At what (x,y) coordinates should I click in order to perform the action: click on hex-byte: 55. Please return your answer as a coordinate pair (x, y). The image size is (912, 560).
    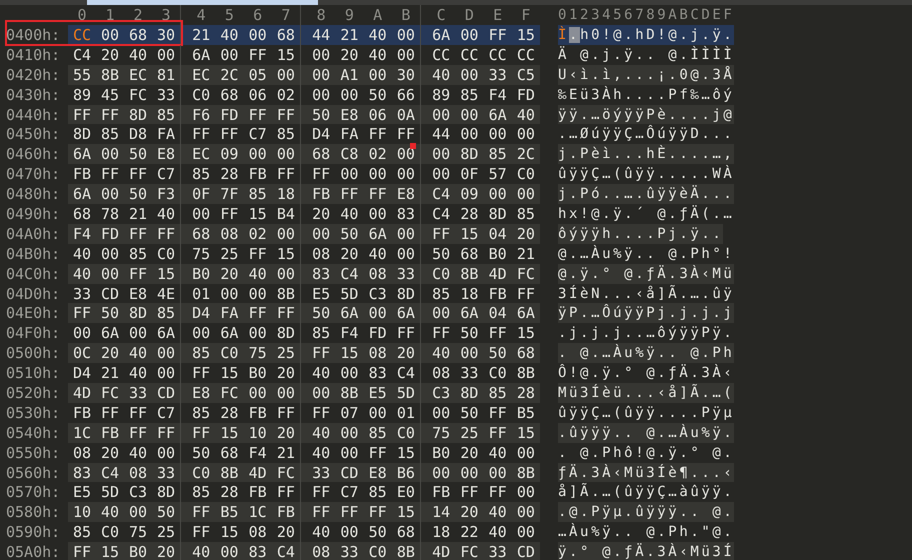
    Looking at the image, I should click on (82, 75).